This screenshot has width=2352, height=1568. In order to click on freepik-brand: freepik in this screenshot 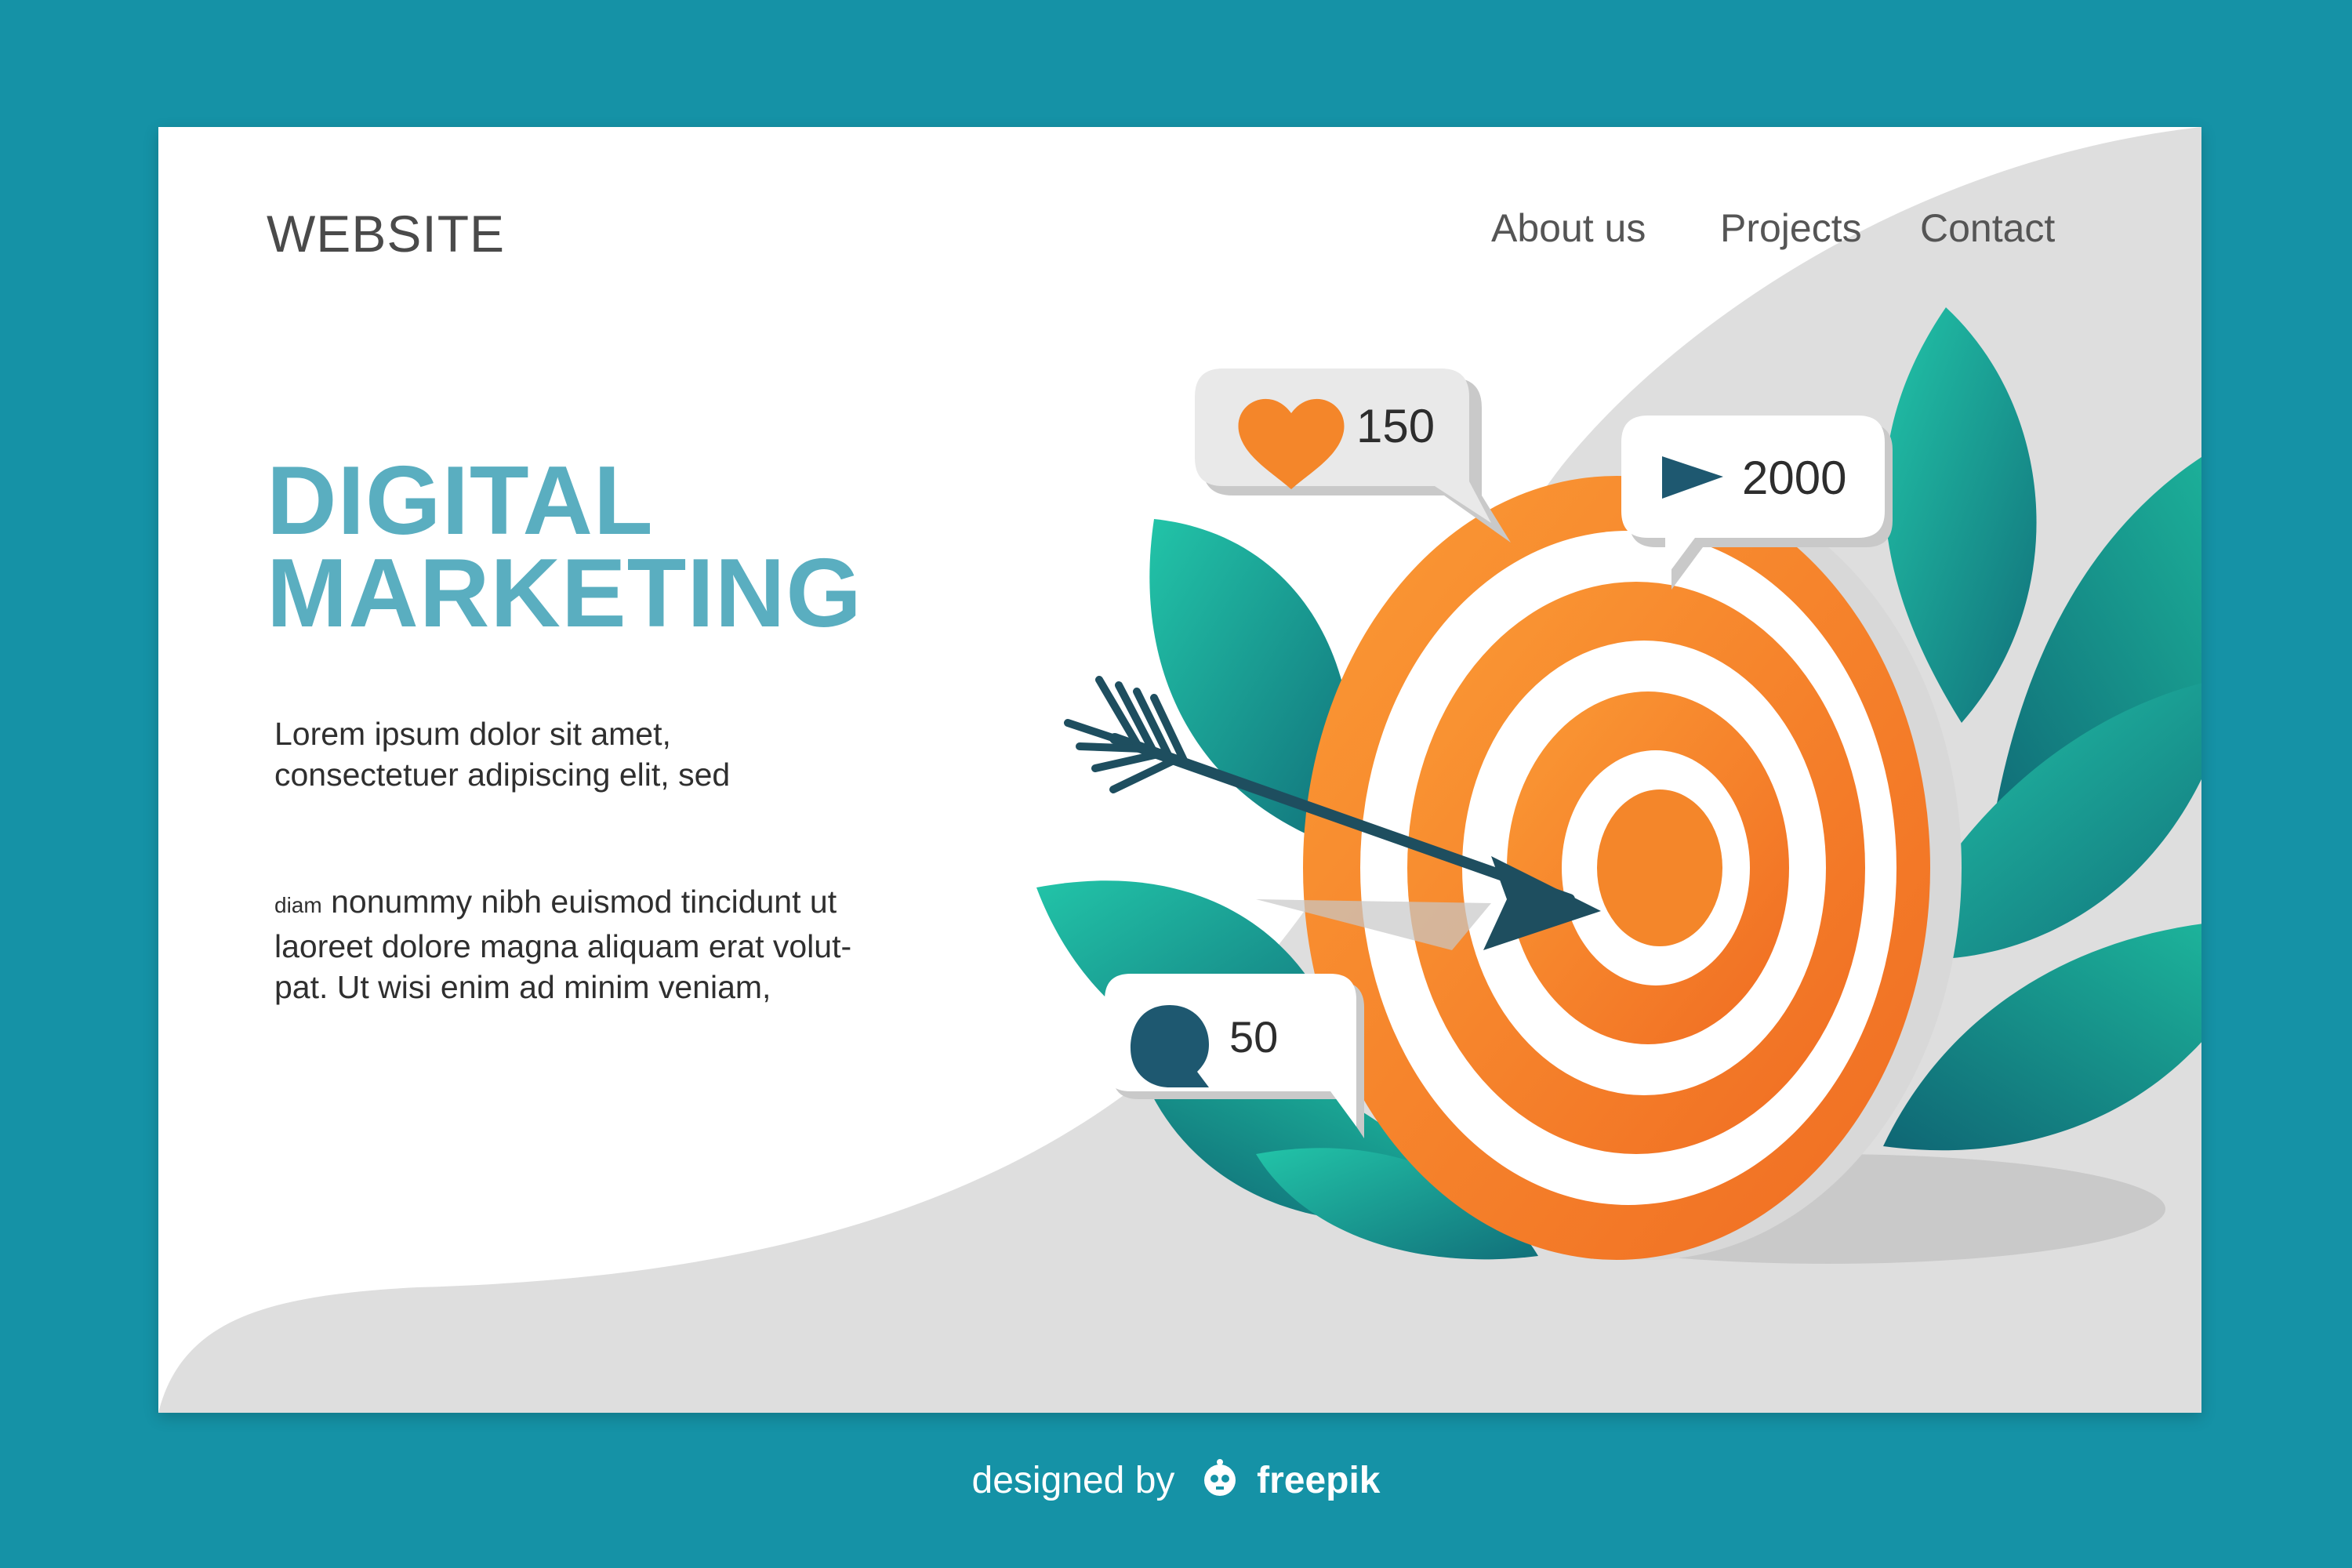, I will do `click(1318, 1480)`.